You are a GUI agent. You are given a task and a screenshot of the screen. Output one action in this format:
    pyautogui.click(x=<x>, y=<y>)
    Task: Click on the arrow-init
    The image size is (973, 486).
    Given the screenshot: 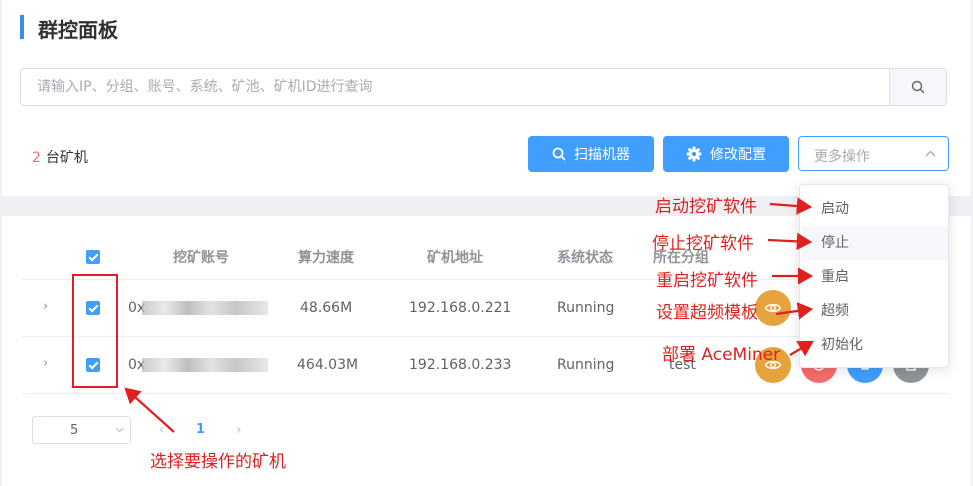 What is the action you would take?
    pyautogui.click(x=801, y=348)
    